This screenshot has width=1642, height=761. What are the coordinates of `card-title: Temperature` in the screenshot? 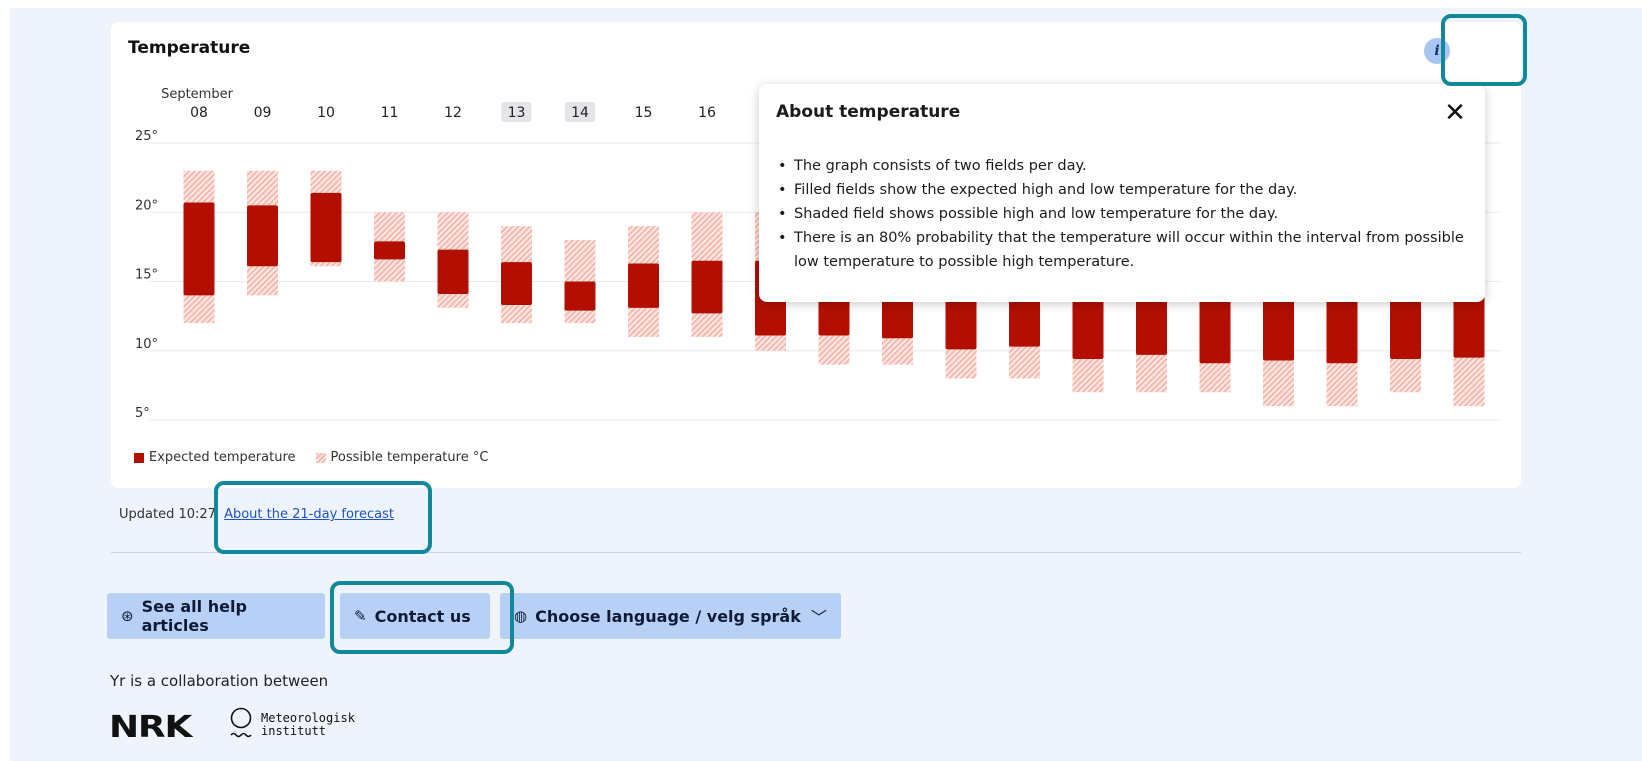 It's located at (189, 48).